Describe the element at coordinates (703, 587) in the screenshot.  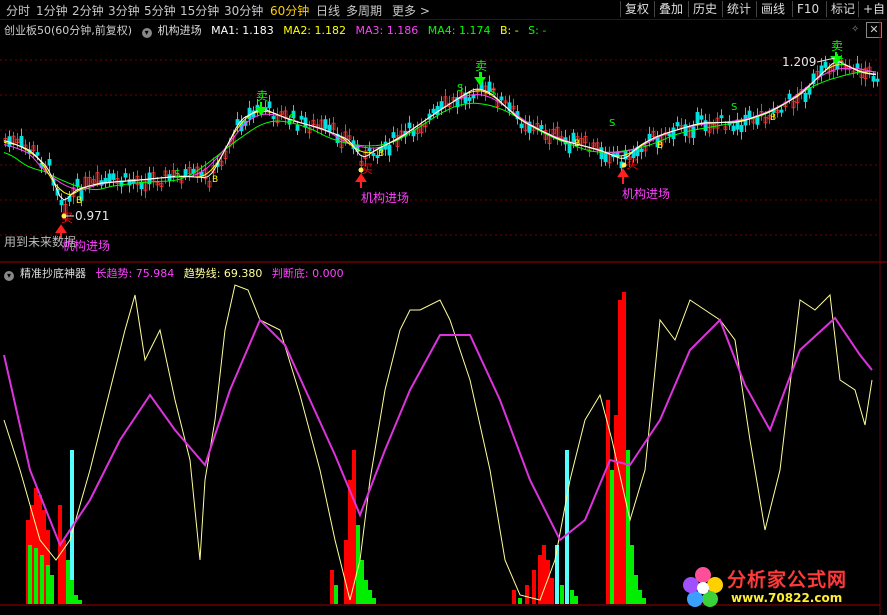
I see `flower-logo-icon` at that location.